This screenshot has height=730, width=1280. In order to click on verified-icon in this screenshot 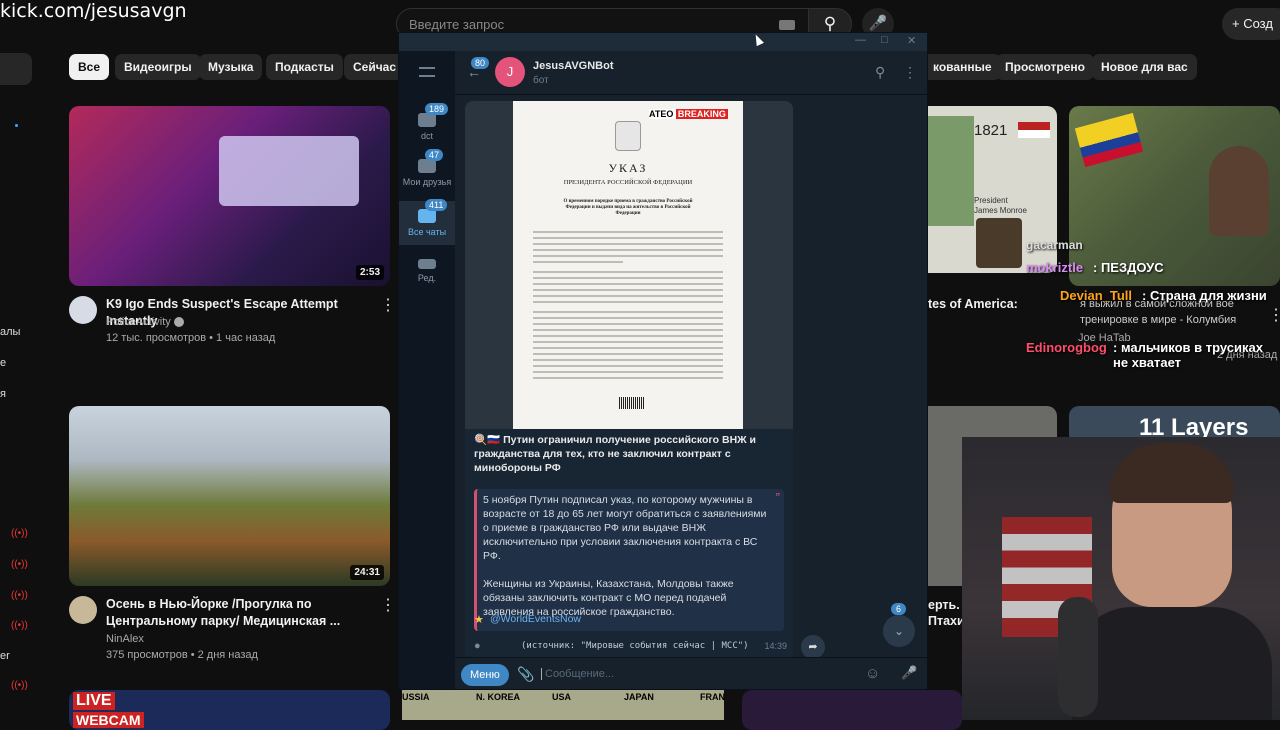, I will do `click(179, 322)`.